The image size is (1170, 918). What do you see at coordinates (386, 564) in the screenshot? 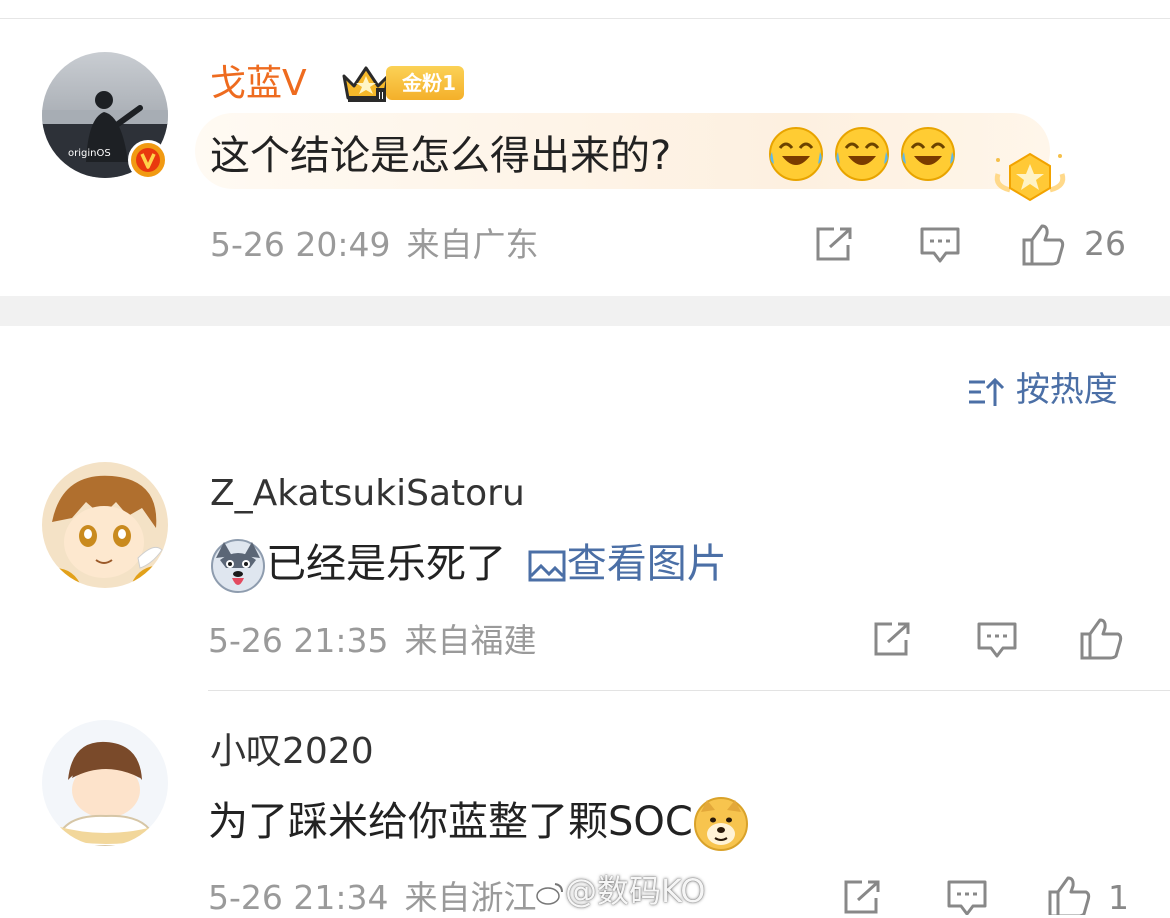
I see `comment-text: 已经是乐死了` at bounding box center [386, 564].